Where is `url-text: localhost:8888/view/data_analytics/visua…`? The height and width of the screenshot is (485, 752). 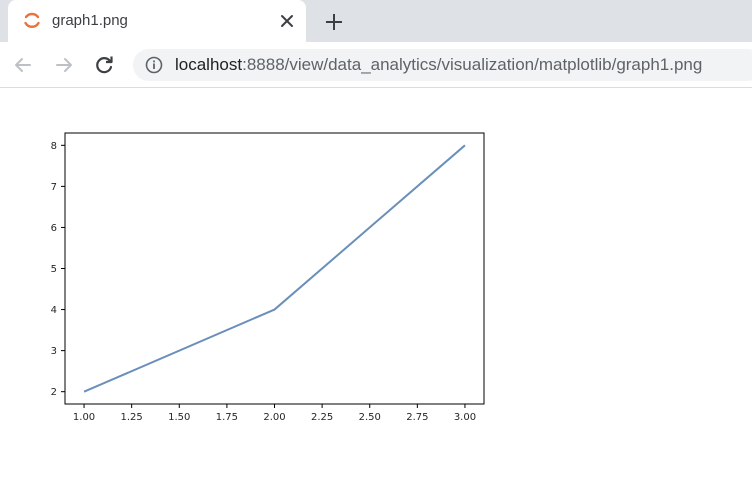
url-text: localhost:8888/view/data_analytics/visua… is located at coordinates (438, 65).